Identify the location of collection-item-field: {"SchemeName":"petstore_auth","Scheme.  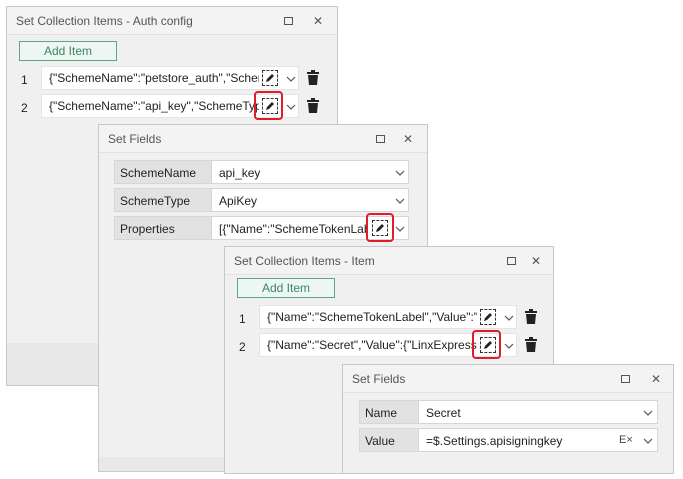
(170, 78).